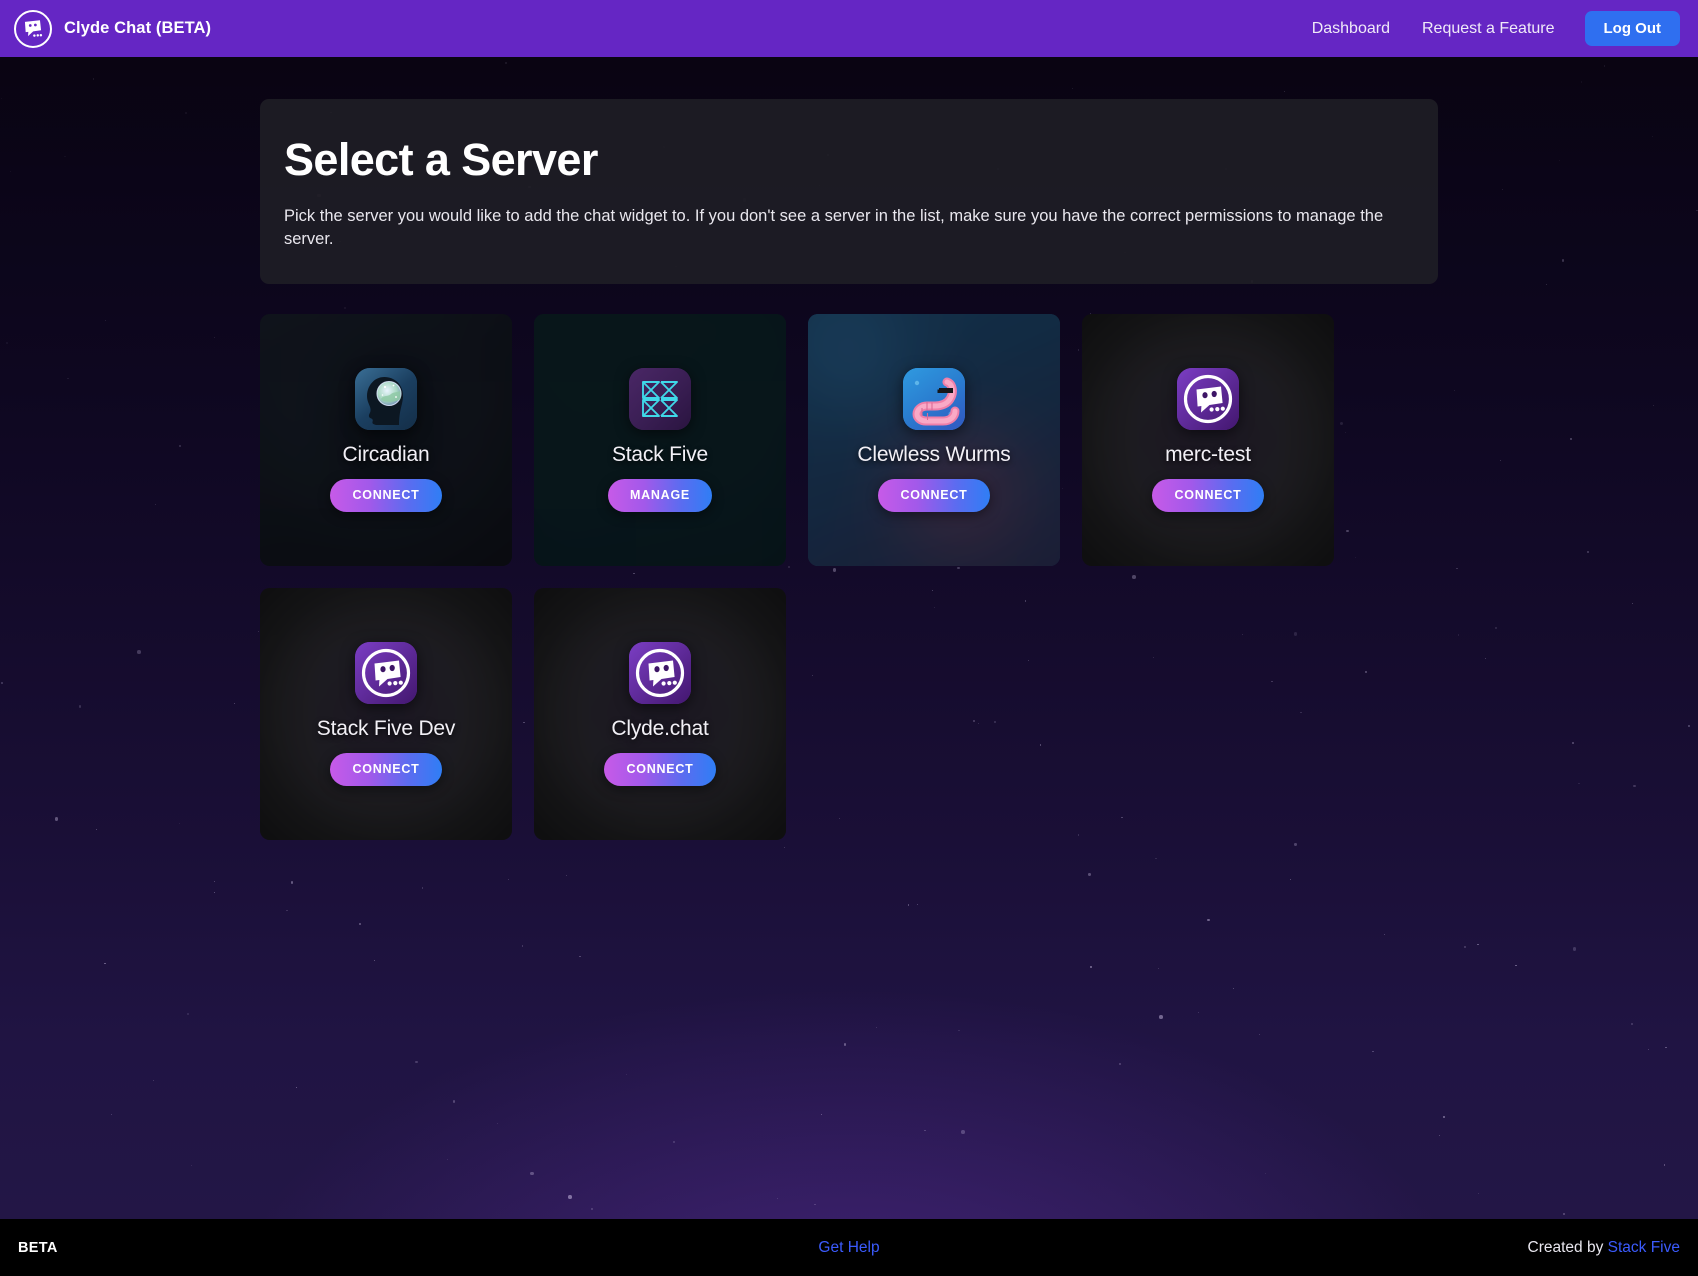  I want to click on server-name: Circadian, so click(386, 454).